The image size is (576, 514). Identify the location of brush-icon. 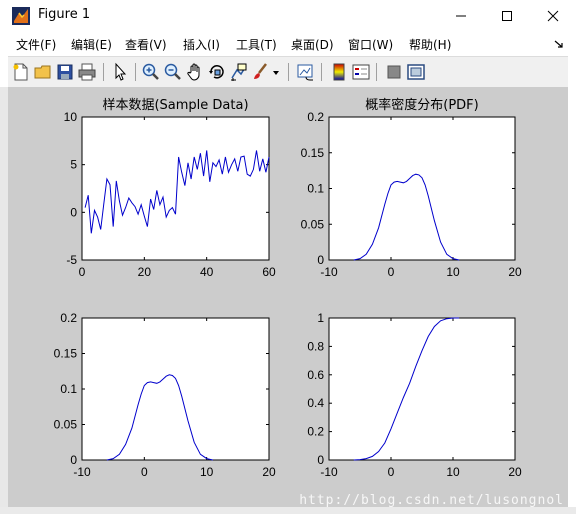
(261, 72).